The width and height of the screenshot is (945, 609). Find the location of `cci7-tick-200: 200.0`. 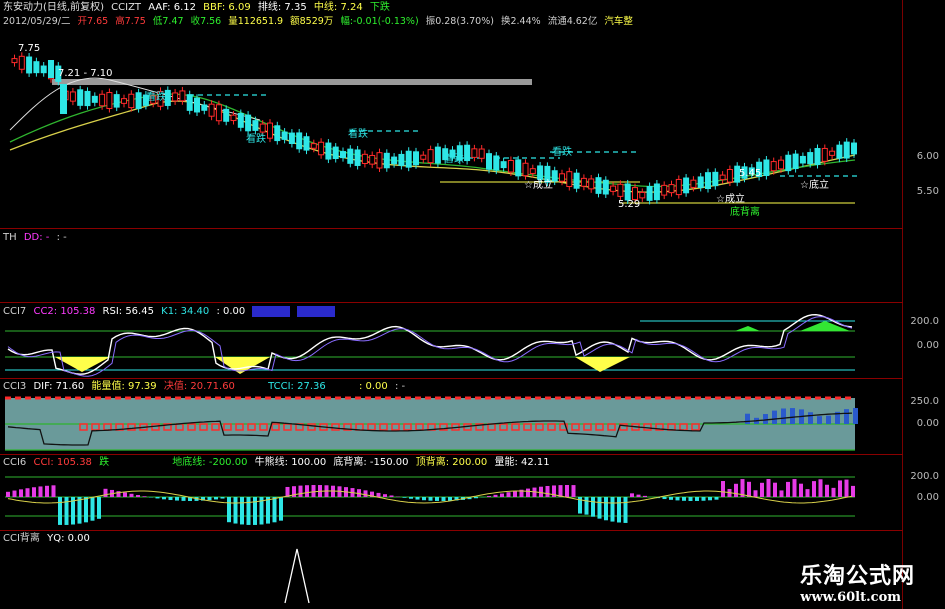

cci7-tick-200: 200.0 is located at coordinates (924, 321).